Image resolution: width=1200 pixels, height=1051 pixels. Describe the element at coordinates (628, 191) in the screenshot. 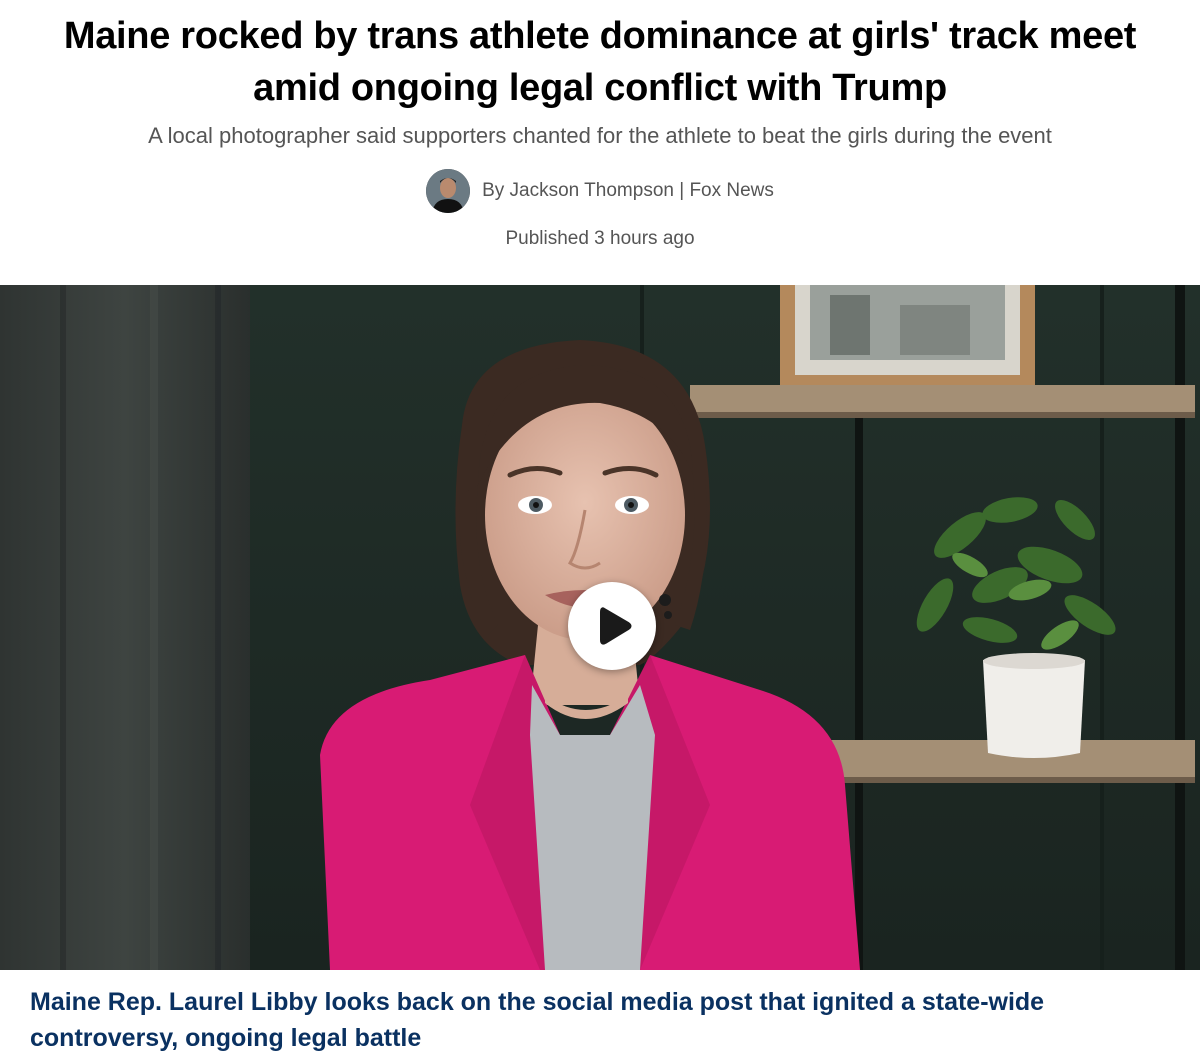

I see `author-byline: By Jackson Thompson | Fox News` at that location.